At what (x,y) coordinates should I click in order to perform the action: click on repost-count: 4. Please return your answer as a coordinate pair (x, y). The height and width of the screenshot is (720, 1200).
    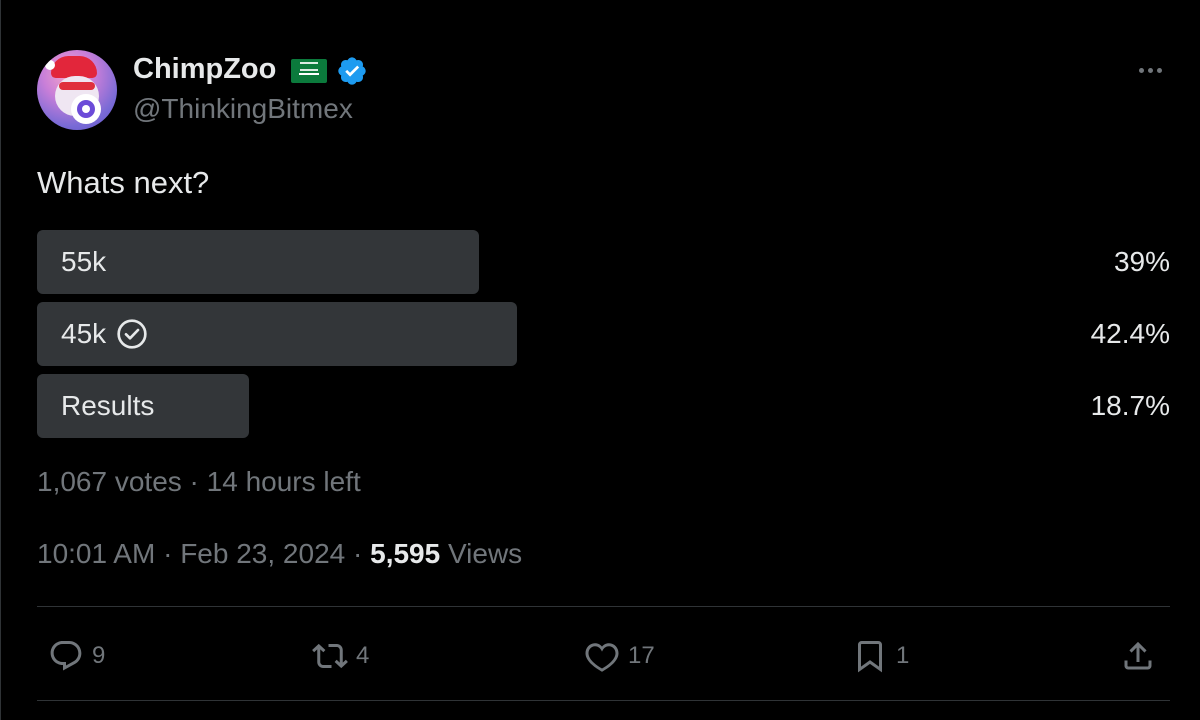
    Looking at the image, I should click on (363, 655).